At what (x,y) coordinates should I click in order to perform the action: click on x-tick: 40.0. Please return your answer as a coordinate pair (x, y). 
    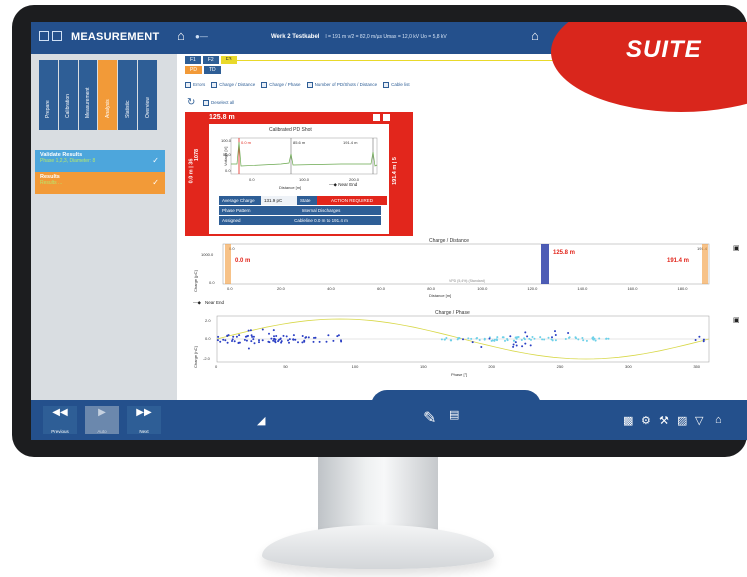
    Looking at the image, I should click on (331, 288).